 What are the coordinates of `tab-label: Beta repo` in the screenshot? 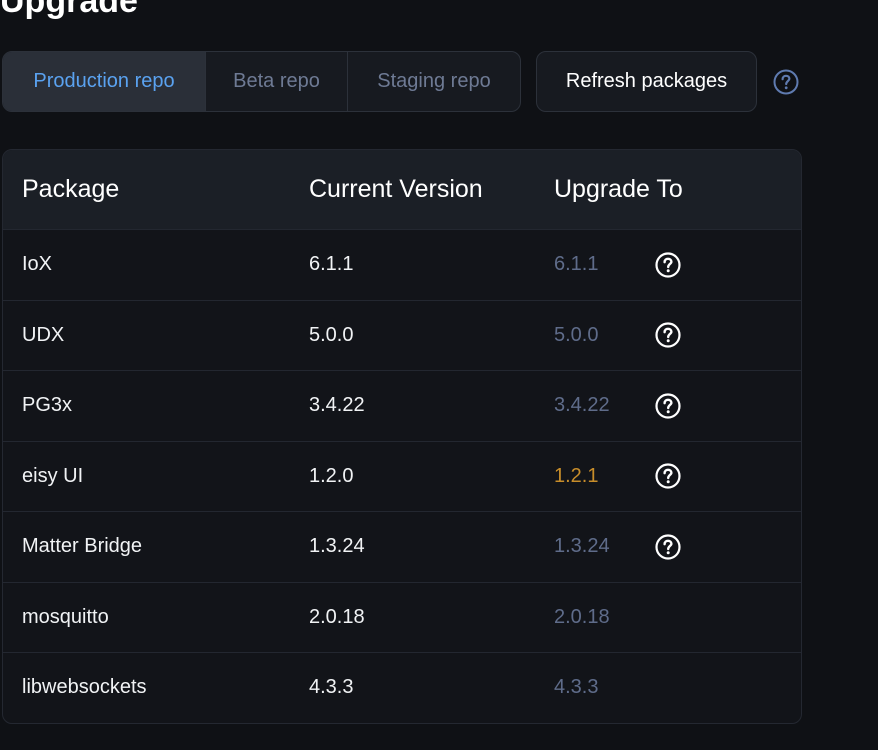 It's located at (276, 81).